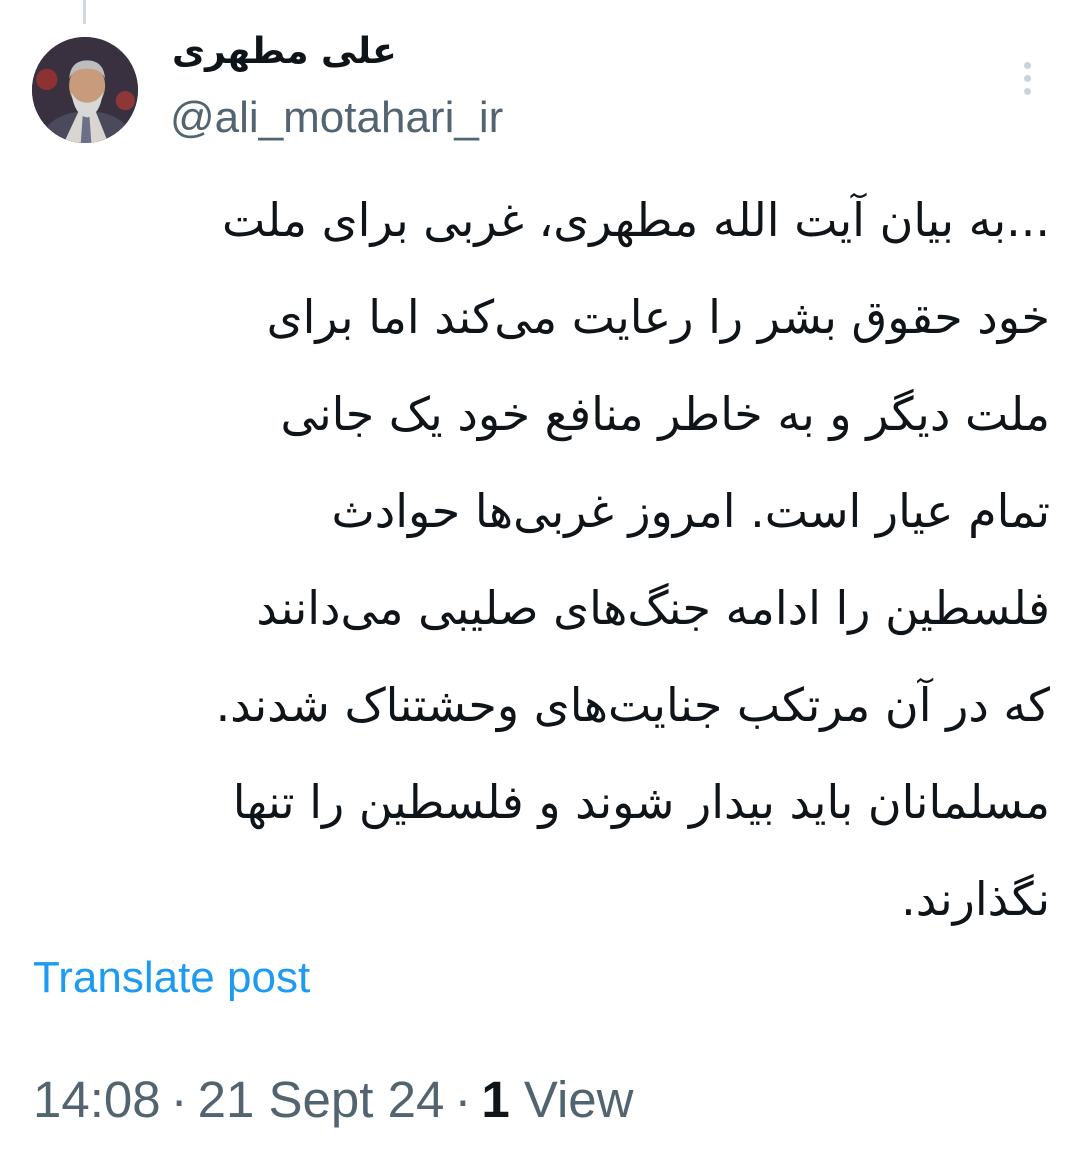 The width and height of the screenshot is (1080, 1158). I want to click on post-meta: 14:08 · 21 Sept 24 · 1 View, so click(333, 1100).